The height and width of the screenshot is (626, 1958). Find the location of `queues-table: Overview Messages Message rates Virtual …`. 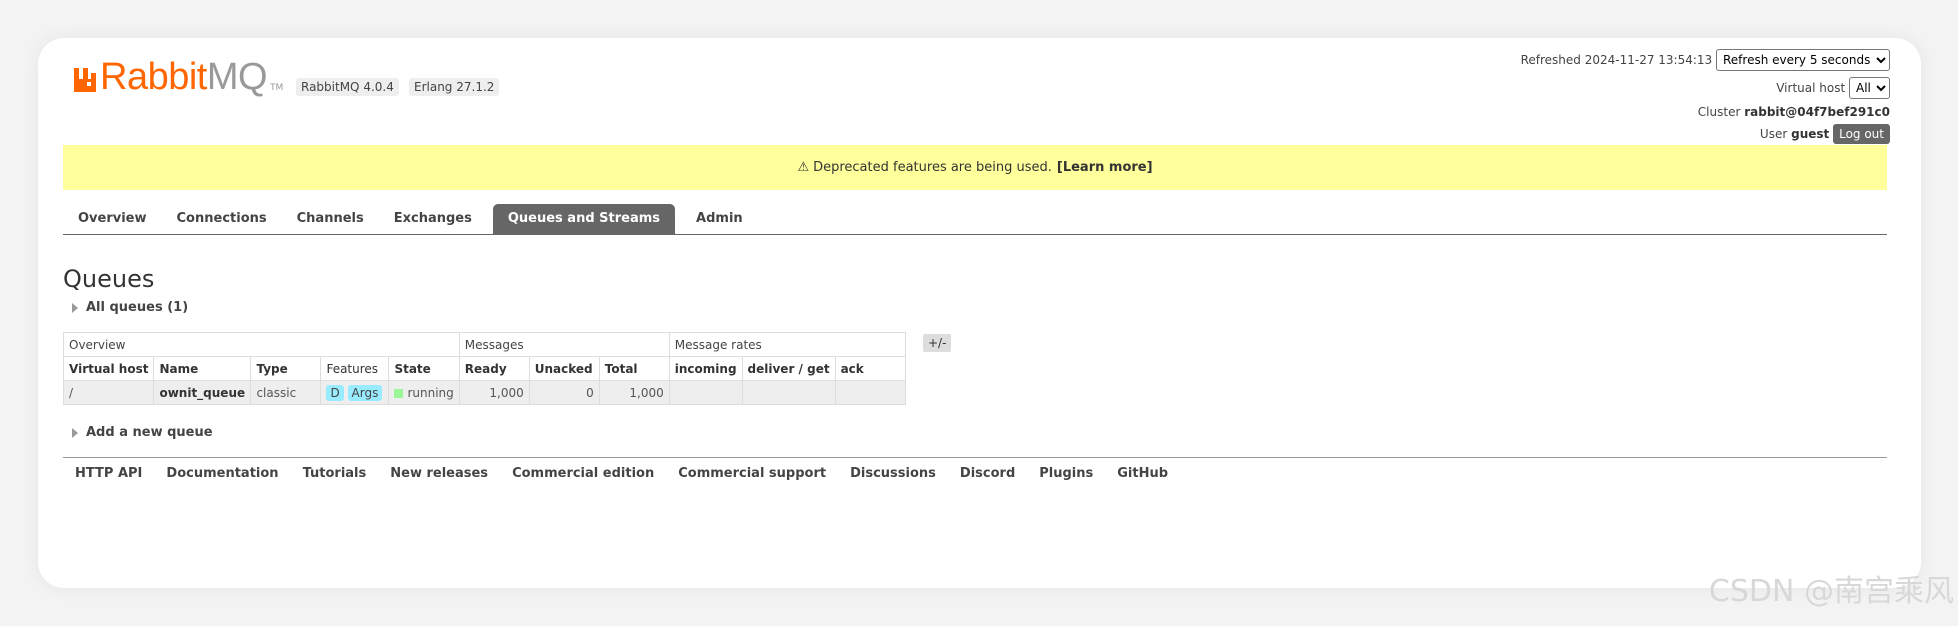

queues-table: Overview Messages Message rates Virtual … is located at coordinates (484, 368).